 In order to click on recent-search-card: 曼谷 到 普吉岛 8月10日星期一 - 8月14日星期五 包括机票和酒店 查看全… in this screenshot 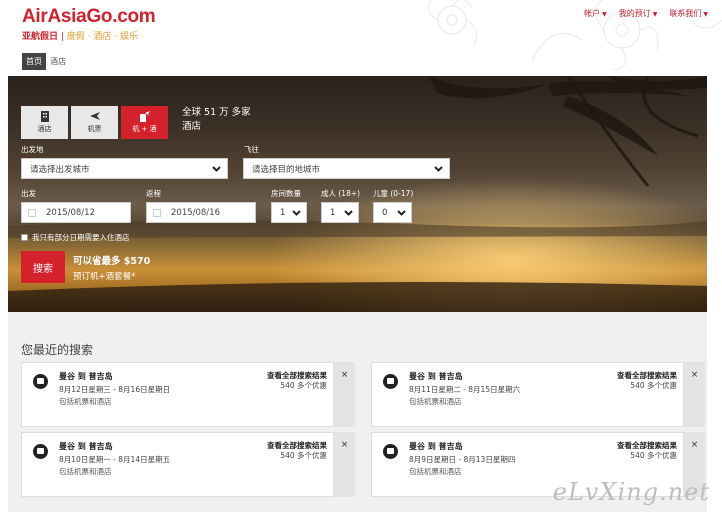, I will do `click(188, 464)`.